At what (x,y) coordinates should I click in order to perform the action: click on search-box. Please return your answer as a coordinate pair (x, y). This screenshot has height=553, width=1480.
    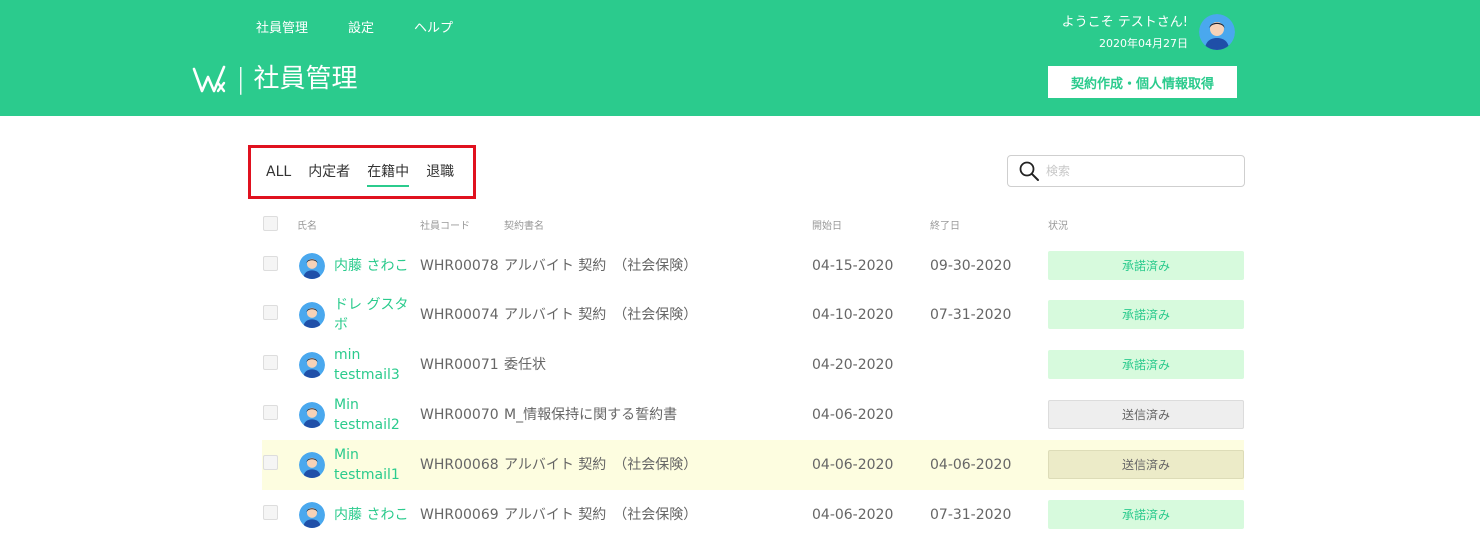
    Looking at the image, I should click on (1126, 171).